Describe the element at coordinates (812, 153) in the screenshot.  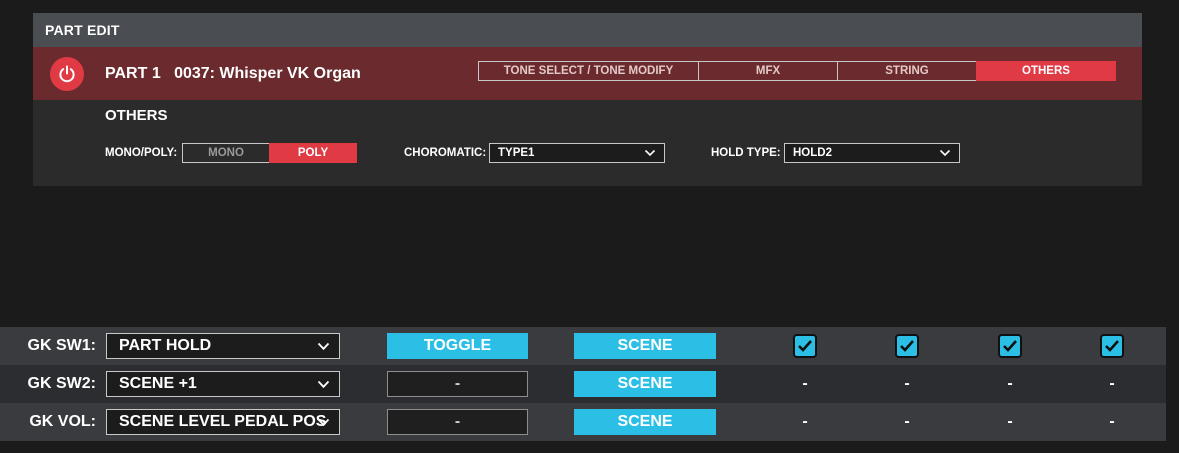
I see `hold-type-value: HOLD2` at that location.